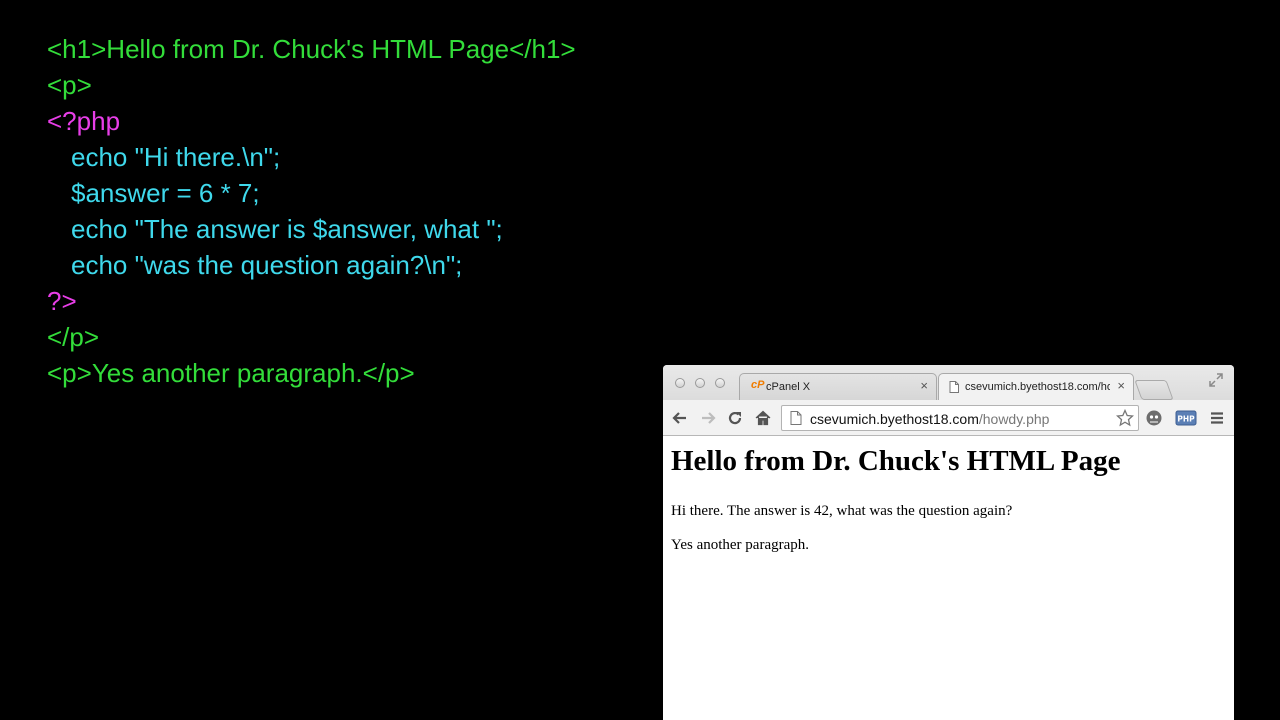  What do you see at coordinates (165, 193) in the screenshot?
I see `code-line: $answer = 6 * 7;` at bounding box center [165, 193].